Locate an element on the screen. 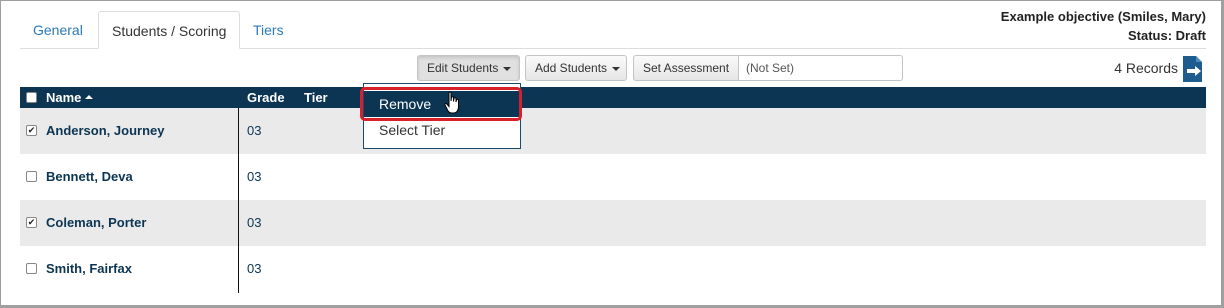 The image size is (1224, 308). assessment-field: (Not Set) is located at coordinates (821, 68).